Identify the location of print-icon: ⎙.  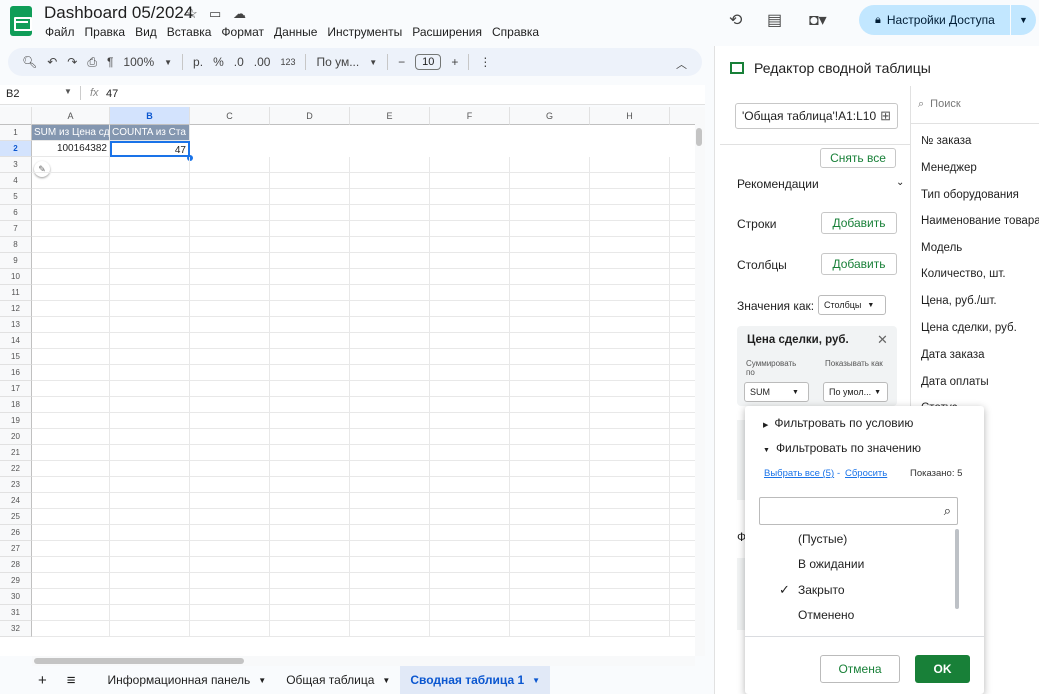
(92, 62).